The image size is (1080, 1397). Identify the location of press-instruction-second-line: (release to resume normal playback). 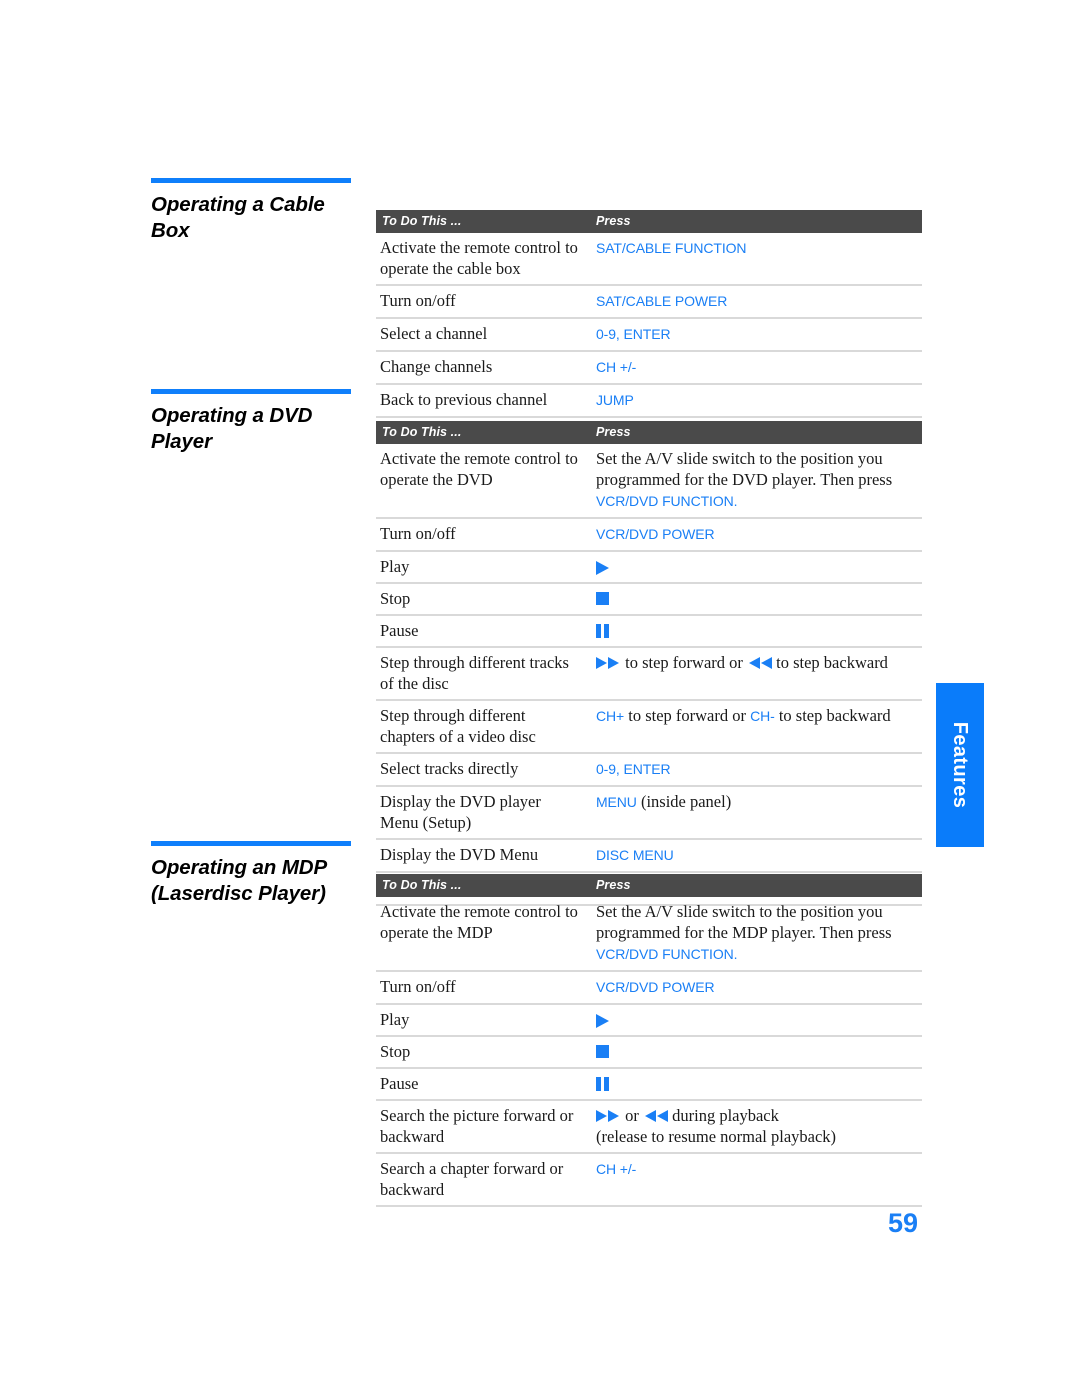
(716, 1136).